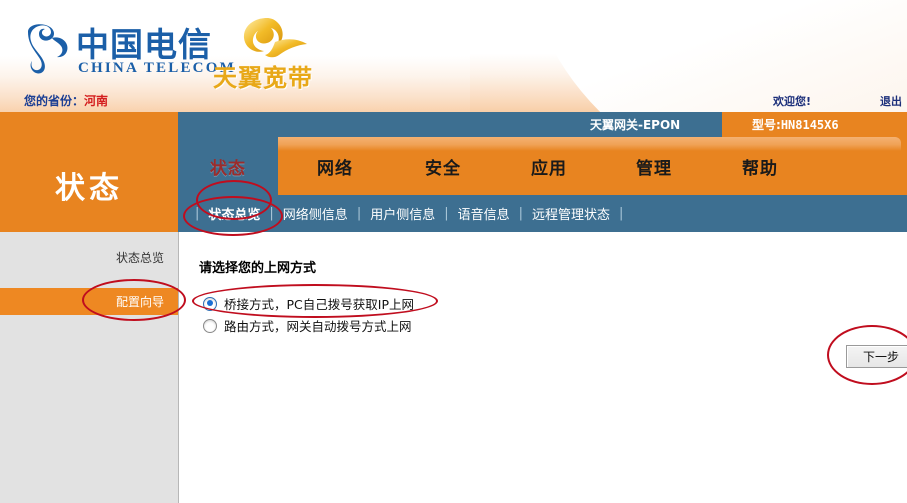 The image size is (907, 503). Describe the element at coordinates (89, 257) in the screenshot. I see `sidebar-item-status-overview: 状态总览` at that location.